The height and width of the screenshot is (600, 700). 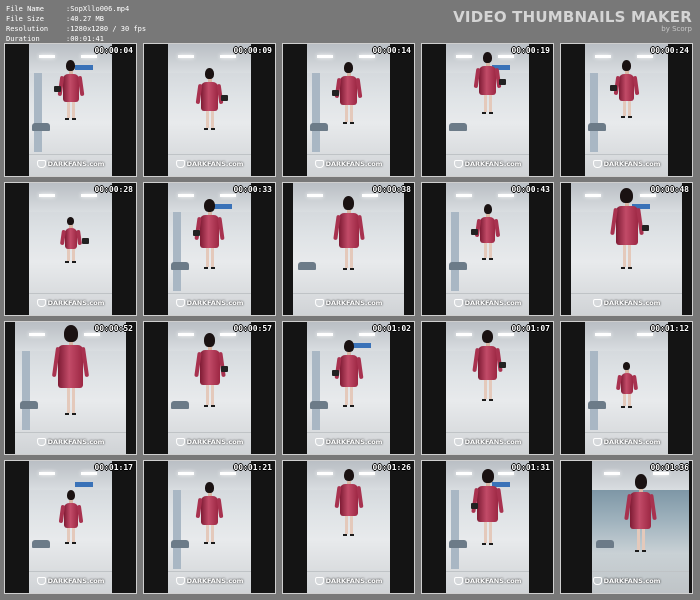 I want to click on thumbnail-frame: 00:00:57 DARKFANS.com, so click(x=209, y=388).